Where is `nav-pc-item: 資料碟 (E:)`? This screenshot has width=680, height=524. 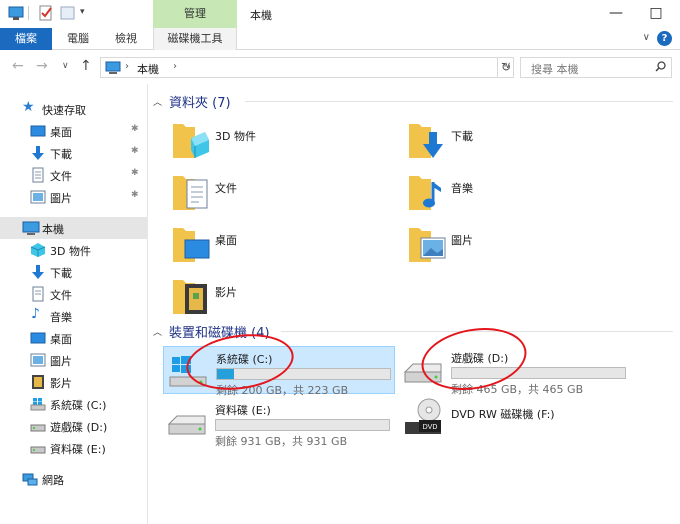 nav-pc-item: 資料碟 (E:) is located at coordinates (73, 448).